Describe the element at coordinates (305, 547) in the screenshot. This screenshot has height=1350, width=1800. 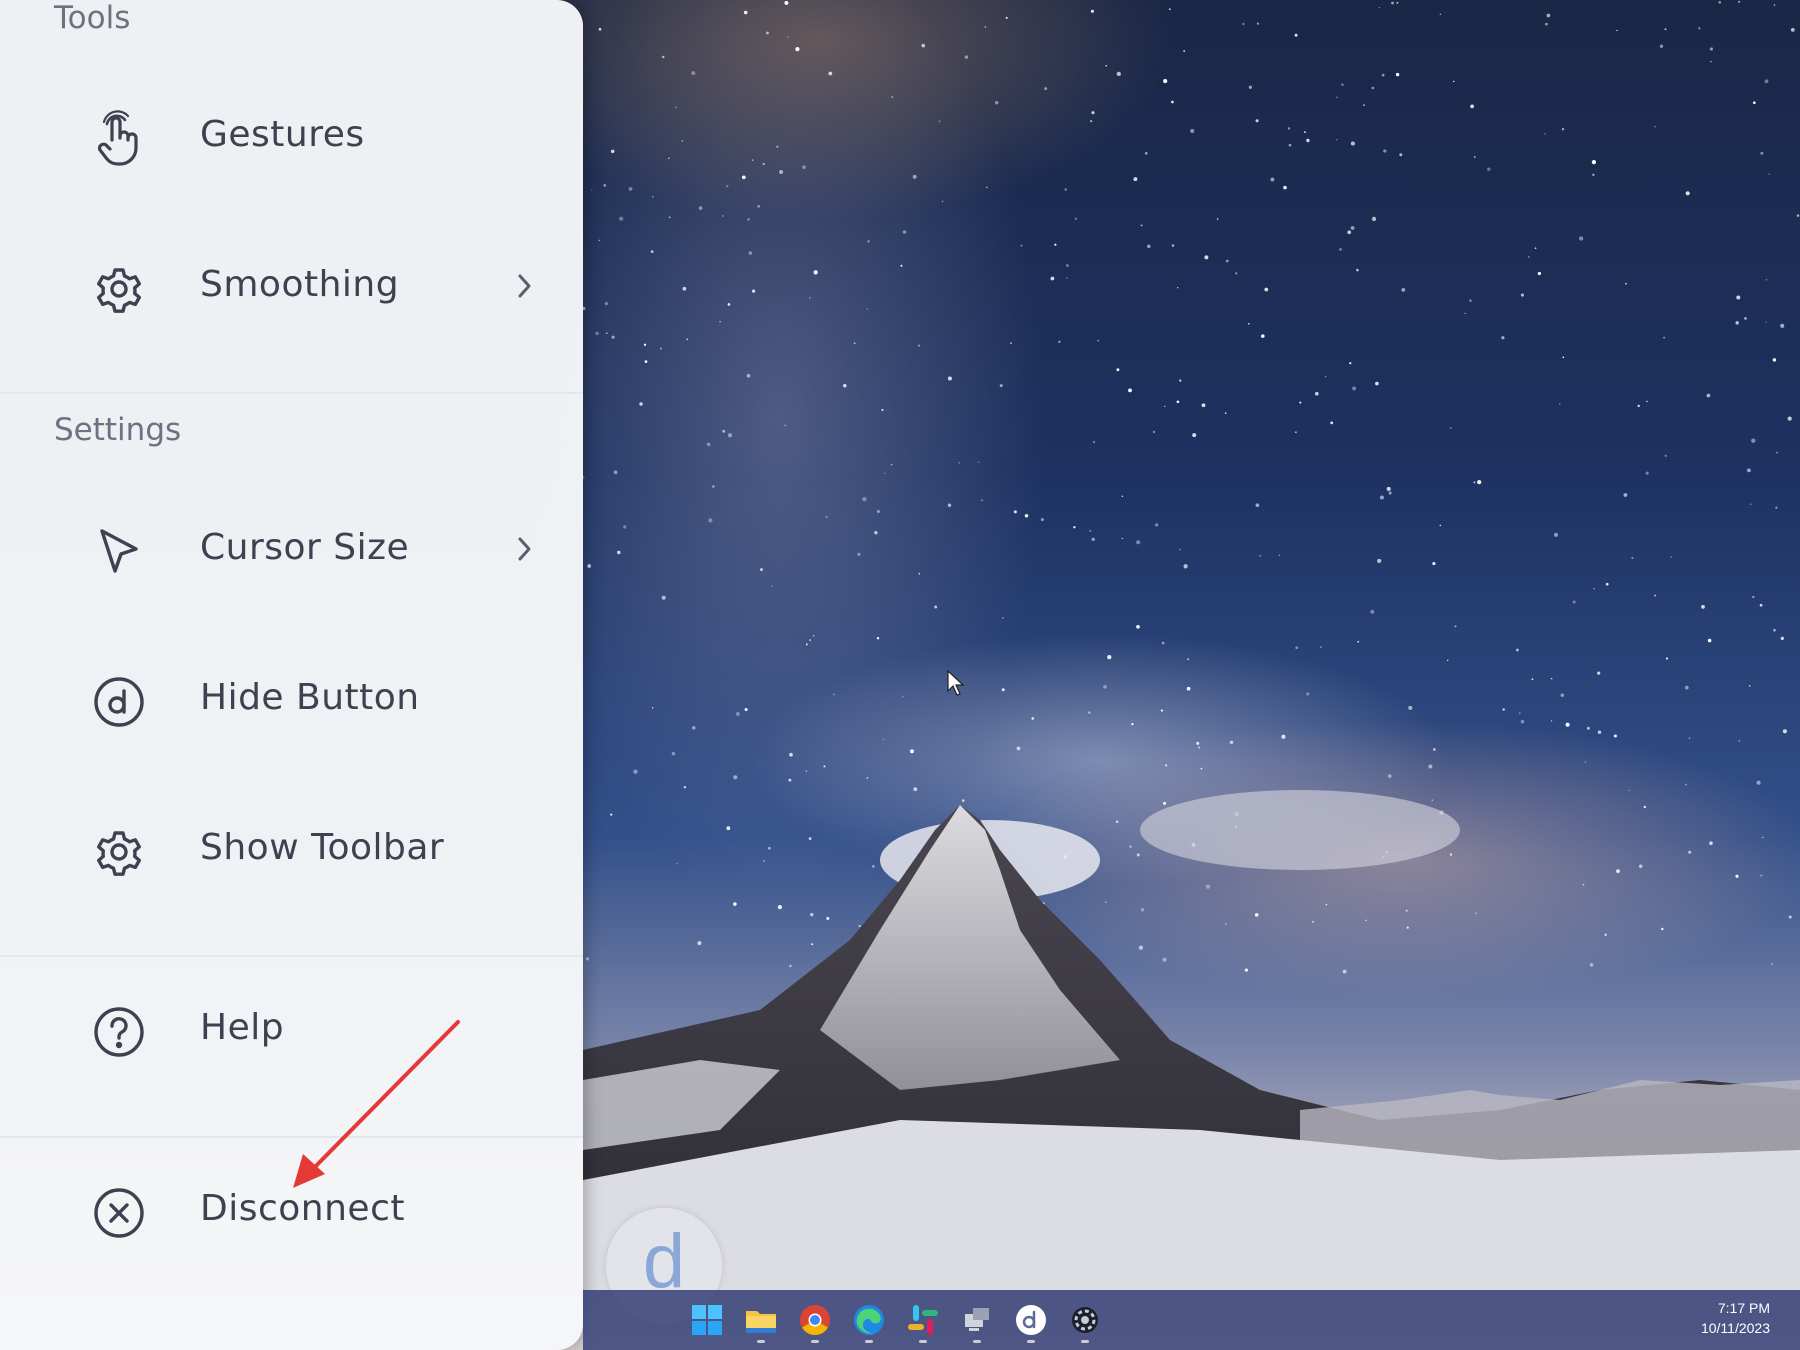
I see `menu-item-label: Cursor Size` at that location.